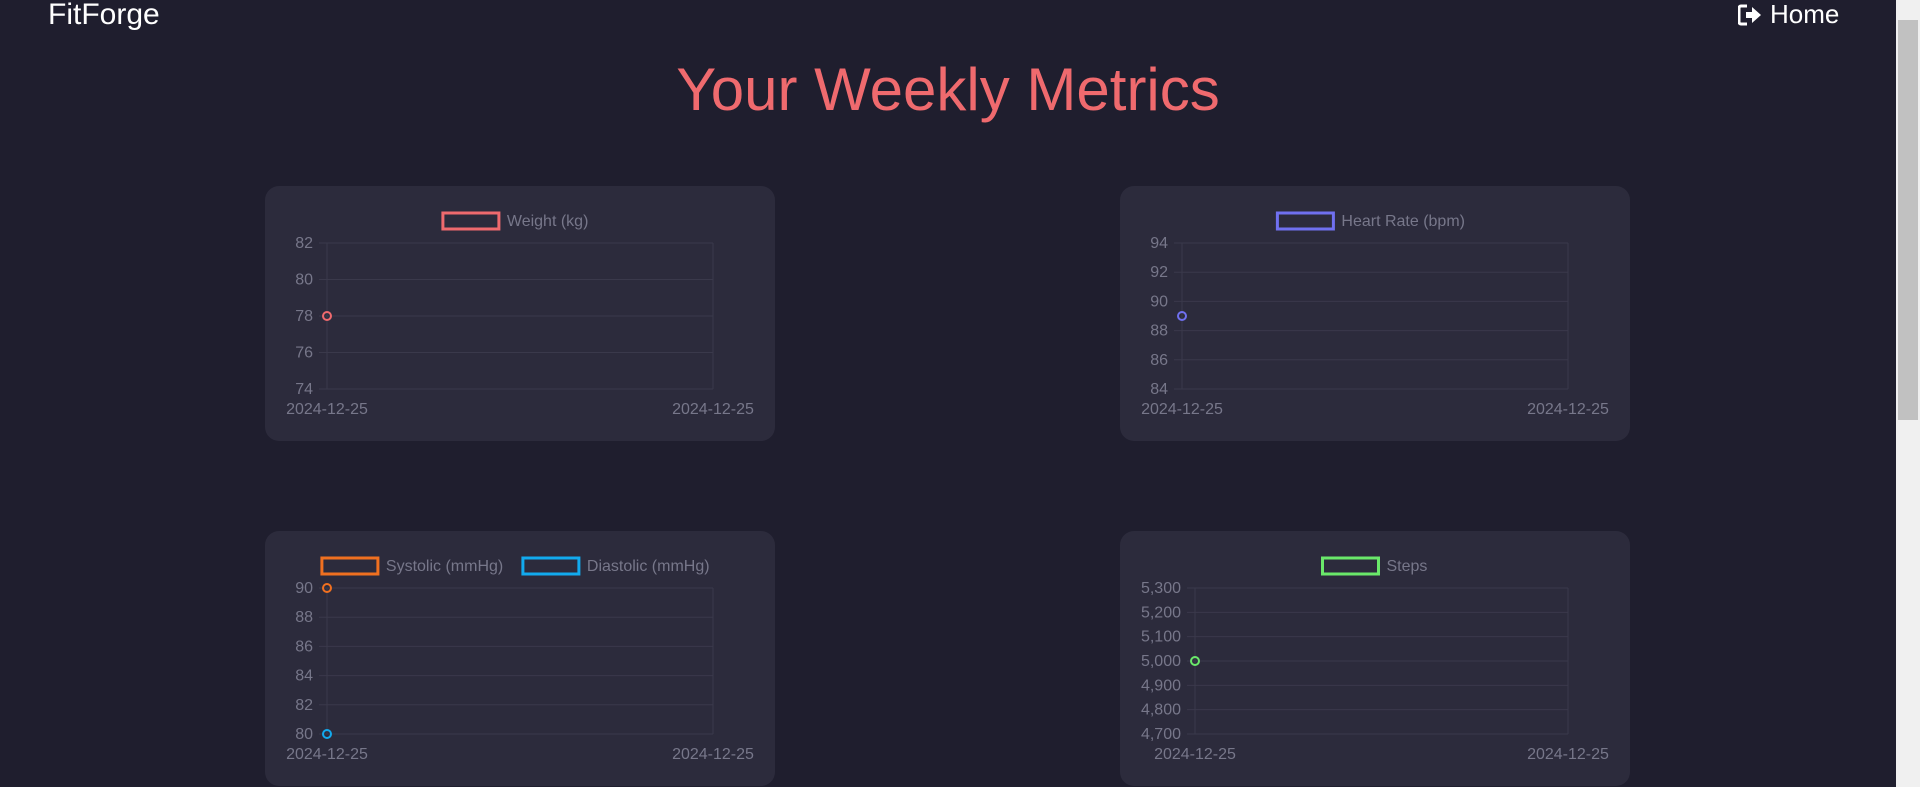 The height and width of the screenshot is (787, 1920). What do you see at coordinates (304, 353) in the screenshot?
I see `y-tick-label: 76` at bounding box center [304, 353].